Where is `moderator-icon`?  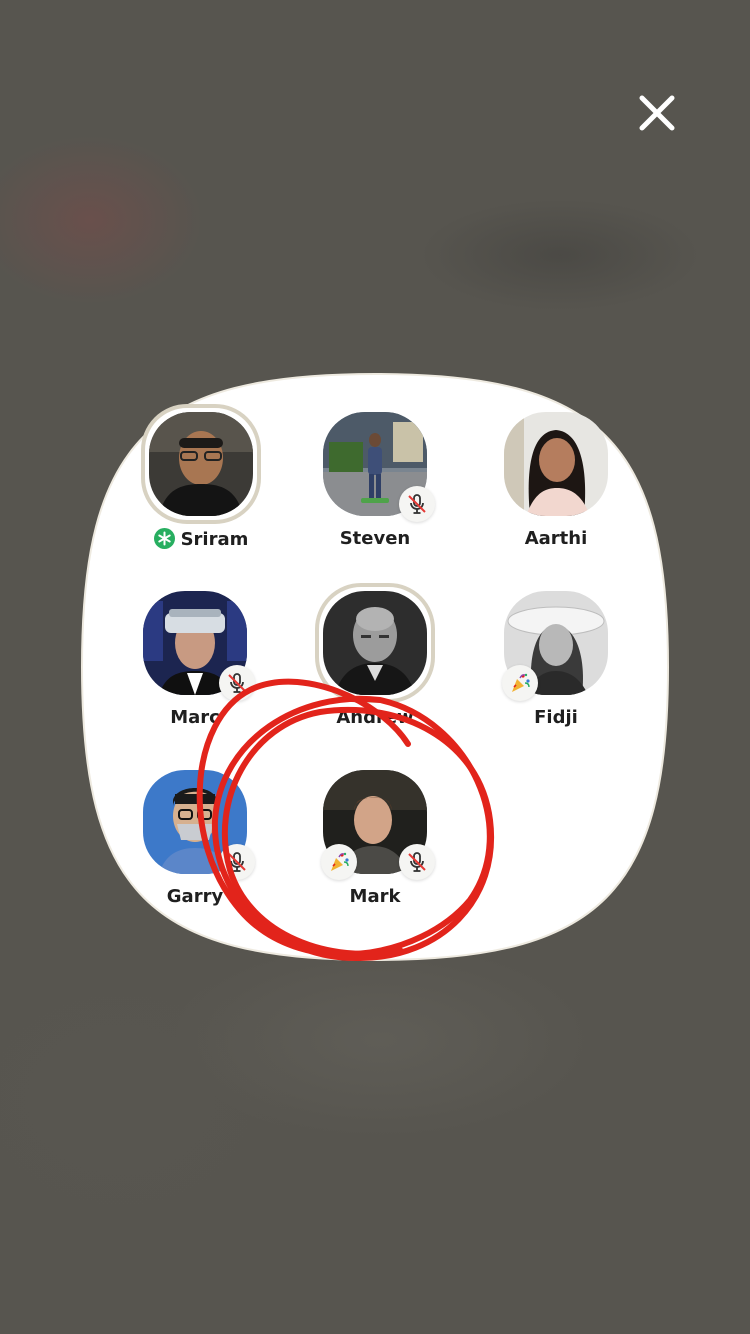 moderator-icon is located at coordinates (164, 538).